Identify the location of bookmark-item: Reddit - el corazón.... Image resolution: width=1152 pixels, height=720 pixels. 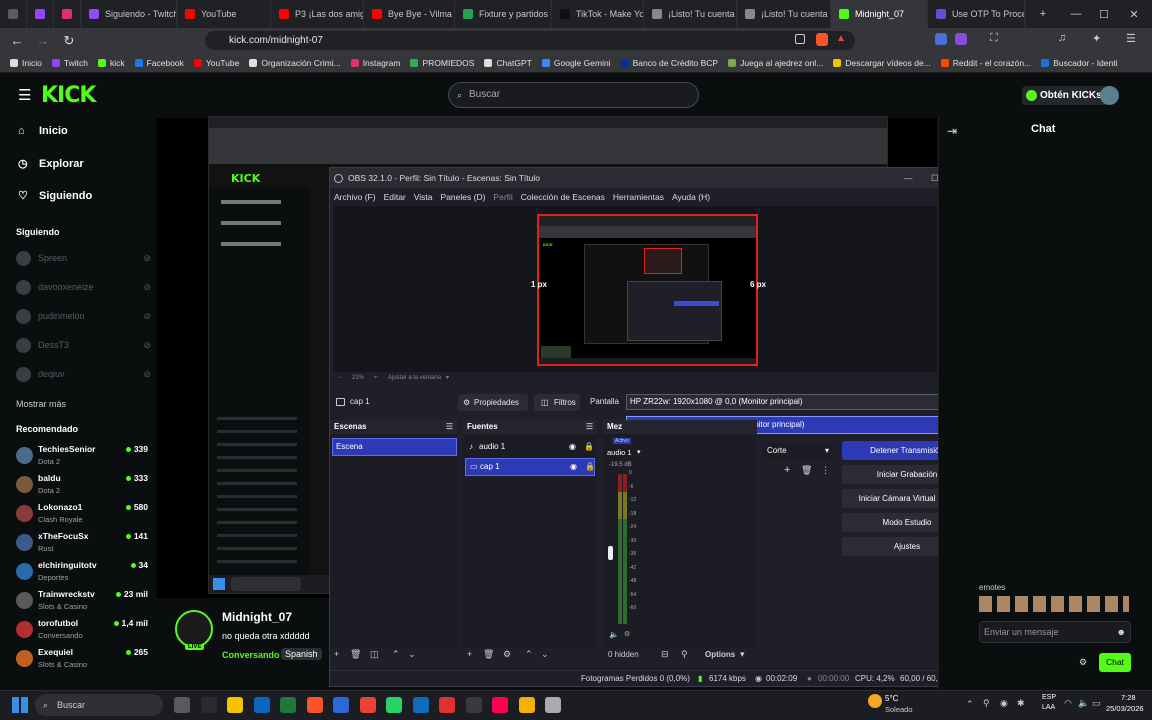
(985, 63).